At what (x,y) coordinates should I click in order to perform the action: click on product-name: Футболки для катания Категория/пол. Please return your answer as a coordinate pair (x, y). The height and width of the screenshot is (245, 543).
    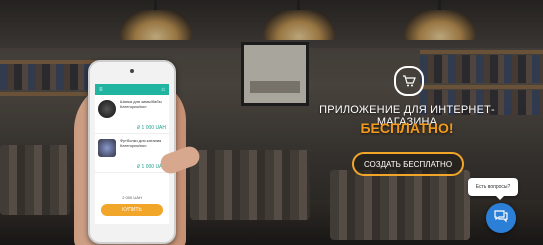
    Looking at the image, I should click on (141, 143).